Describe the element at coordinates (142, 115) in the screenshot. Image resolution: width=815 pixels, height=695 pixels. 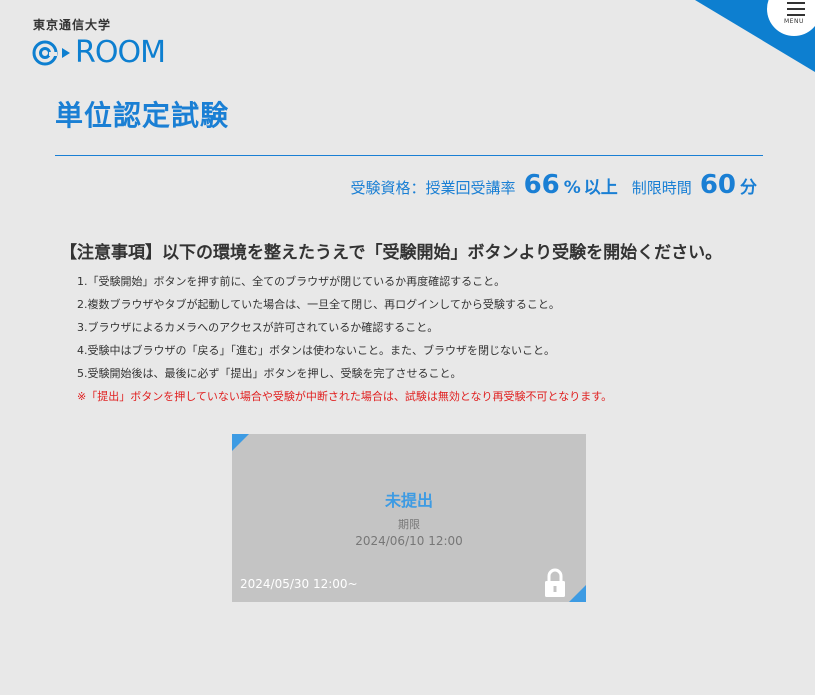
I see `page-title: 単位認定試験` at that location.